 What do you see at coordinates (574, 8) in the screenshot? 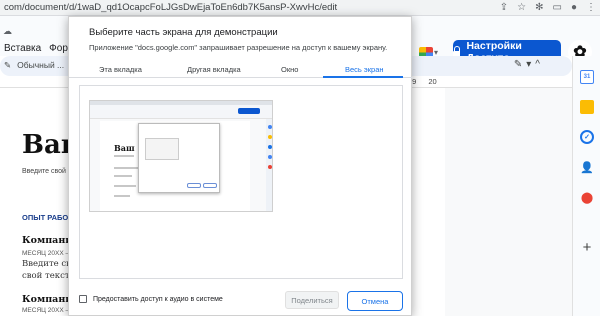
I see `profile-icon: ●` at bounding box center [574, 8].